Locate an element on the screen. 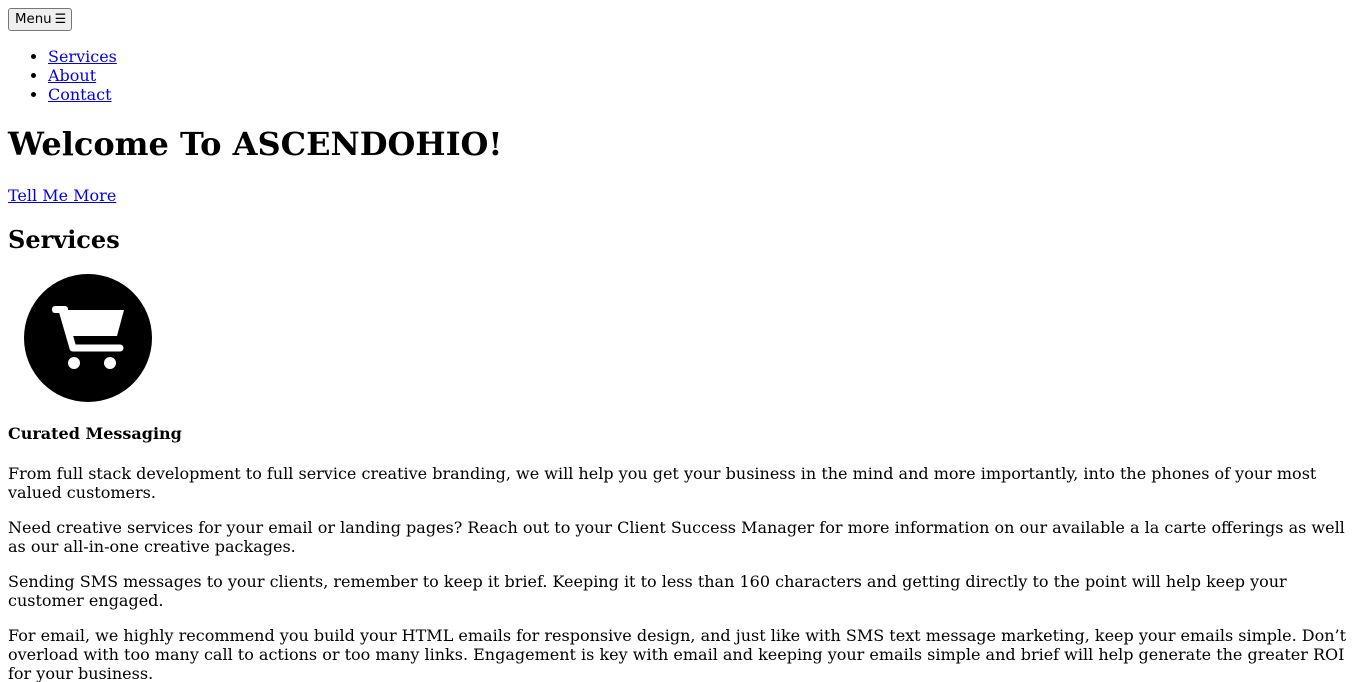  nav-link-about: About is located at coordinates (72, 75).